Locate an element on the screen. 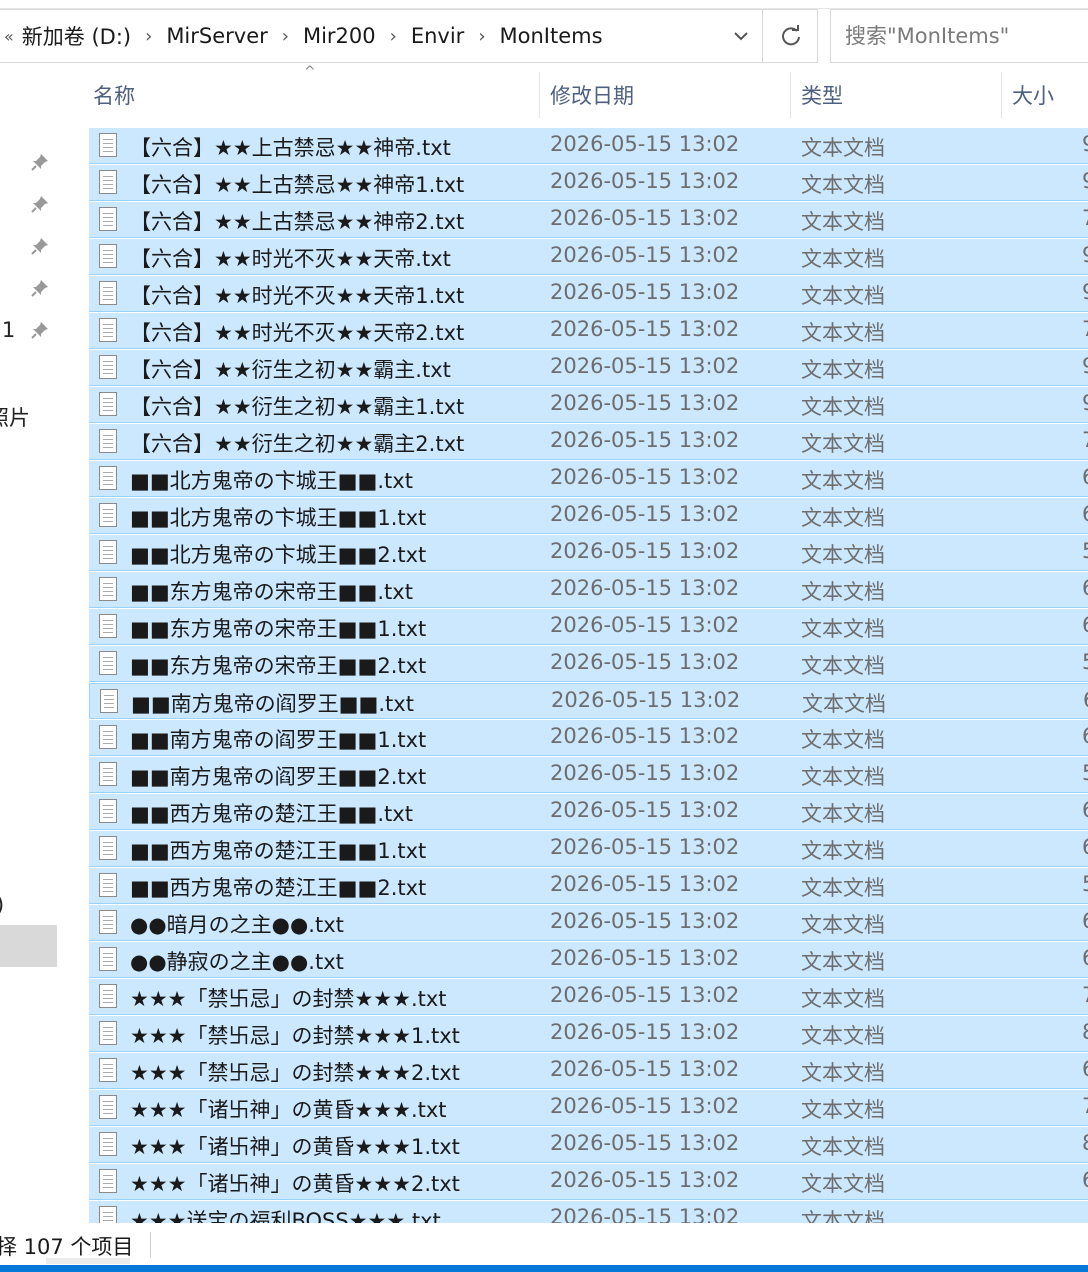 The height and width of the screenshot is (1272, 1088). file-name: 【六合】★★上古禁忌★★神帝1.txt is located at coordinates (297, 184).